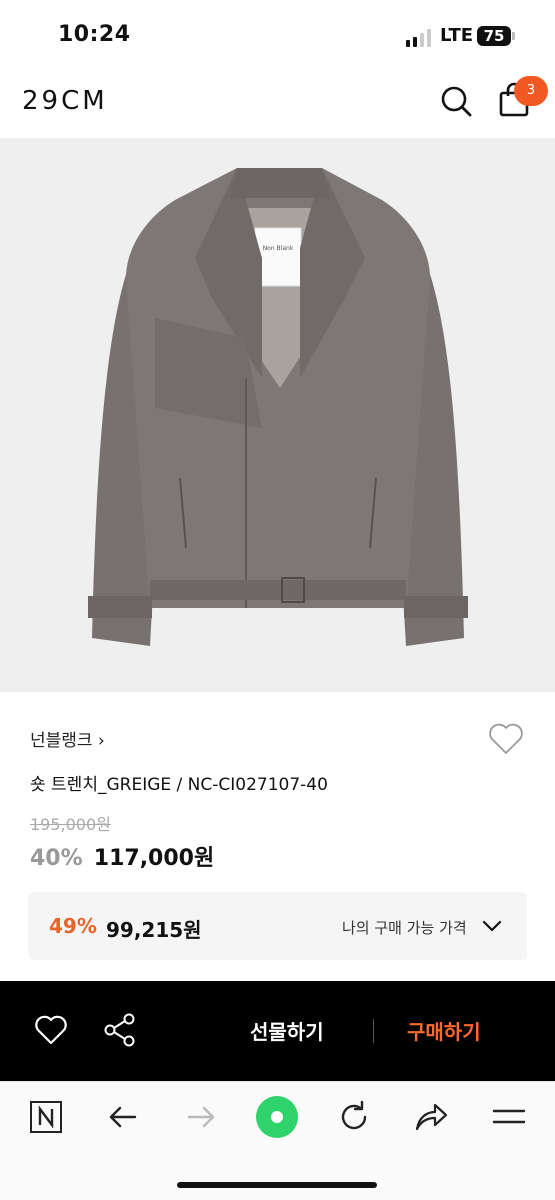 The width and height of the screenshot is (555, 1200). What do you see at coordinates (444, 1030) in the screenshot?
I see `buy-button: 구매하기` at bounding box center [444, 1030].